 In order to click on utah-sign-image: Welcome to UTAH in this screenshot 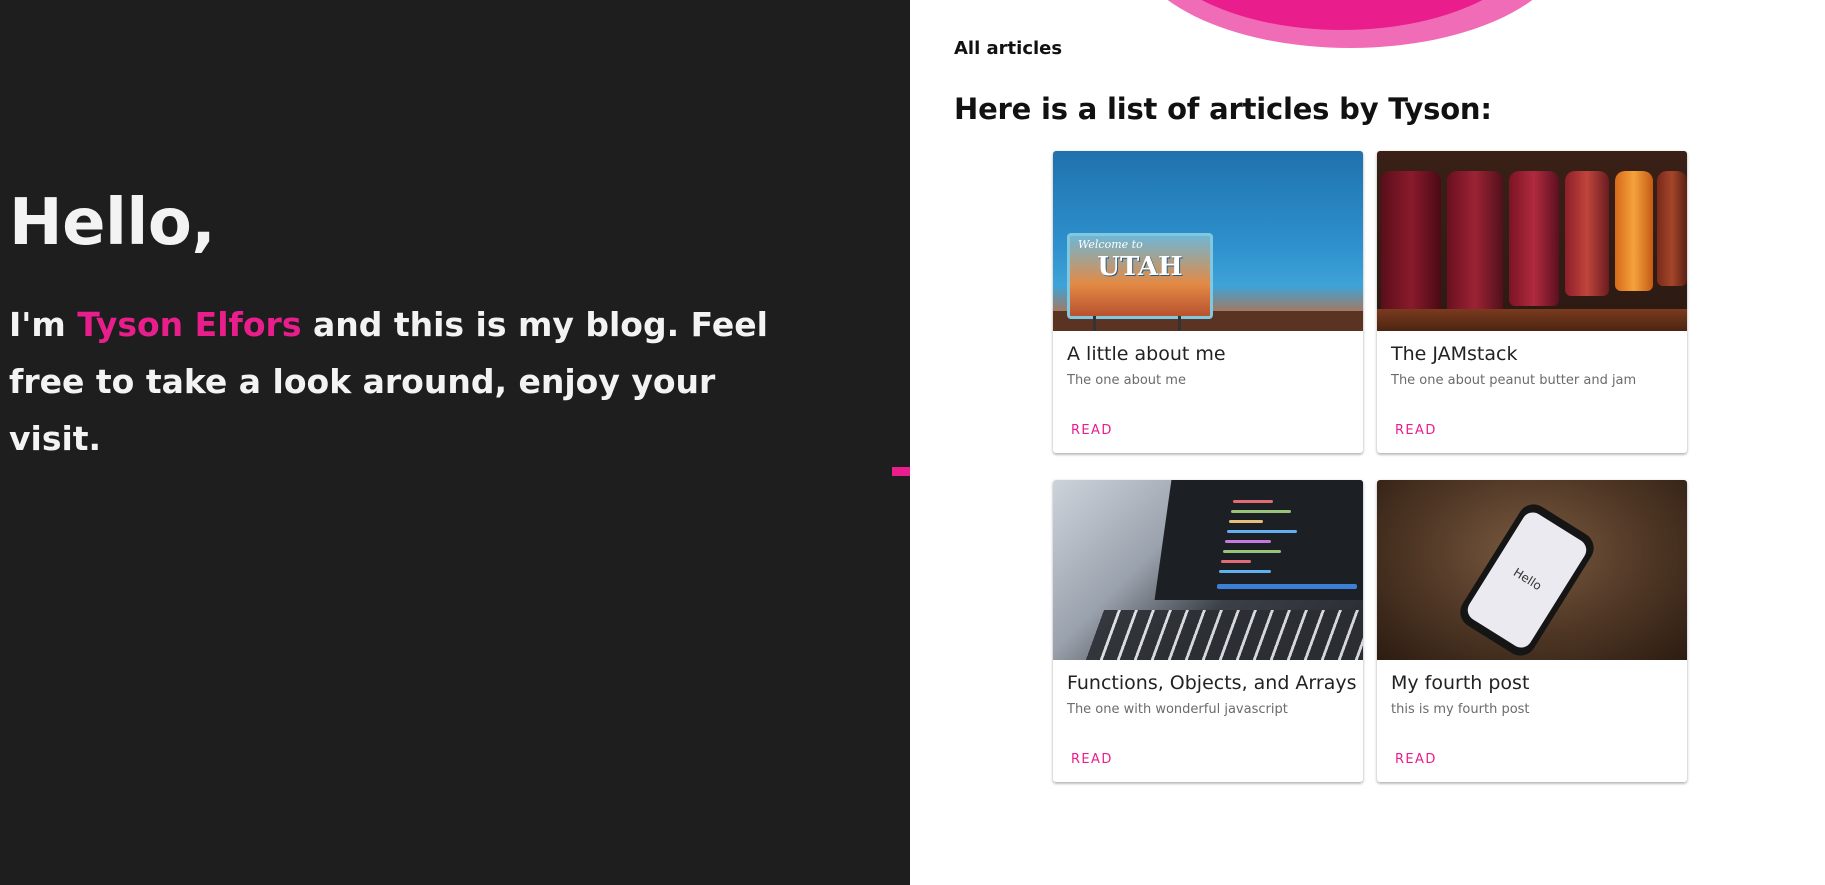, I will do `click(1208, 241)`.